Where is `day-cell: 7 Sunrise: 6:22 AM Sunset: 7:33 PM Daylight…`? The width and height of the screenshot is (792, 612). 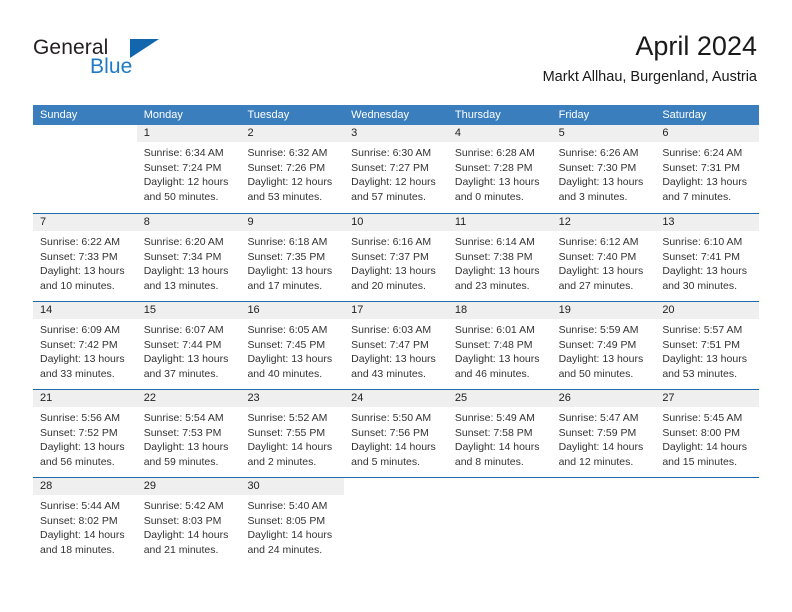
day-cell: 7 Sunrise: 6:22 AM Sunset: 7:33 PM Daylight… is located at coordinates (85, 257).